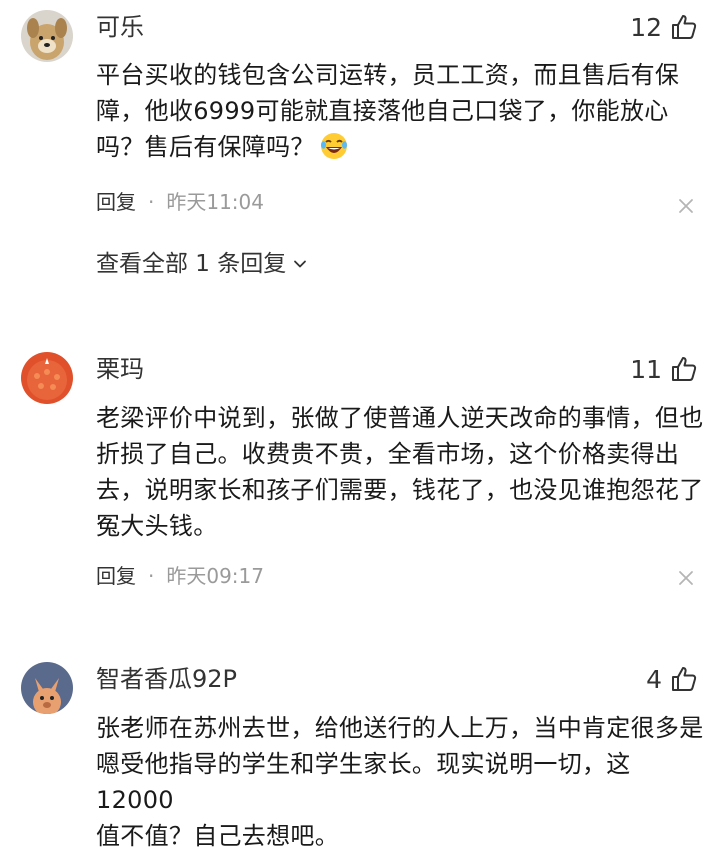  What do you see at coordinates (363, 782) in the screenshot?
I see `comment-line: 嗯受他指导的学生和学生家长。现实说明一切，这12000` at bounding box center [363, 782].